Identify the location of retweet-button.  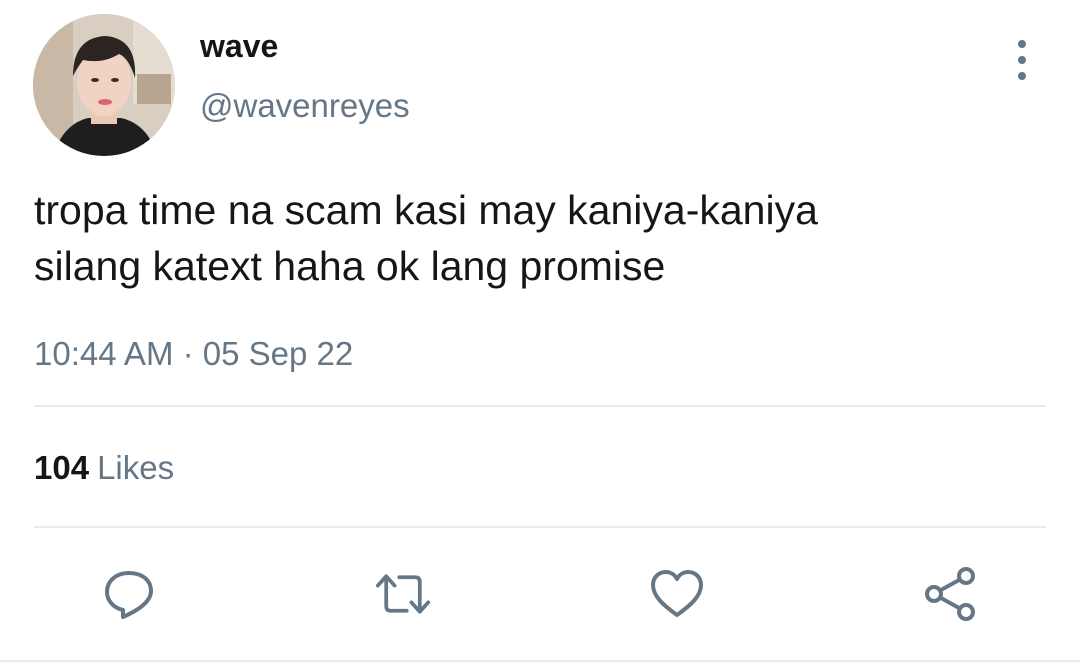
(403, 594).